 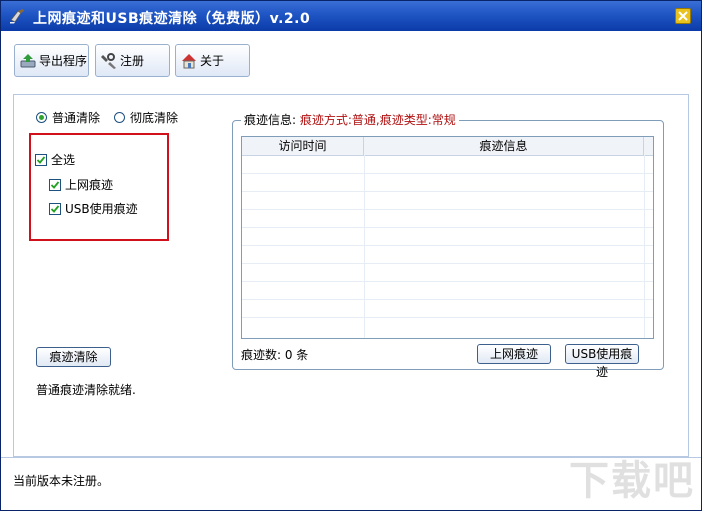 What do you see at coordinates (504, 146) in the screenshot?
I see `column-header-trace-info: 痕迹信息` at bounding box center [504, 146].